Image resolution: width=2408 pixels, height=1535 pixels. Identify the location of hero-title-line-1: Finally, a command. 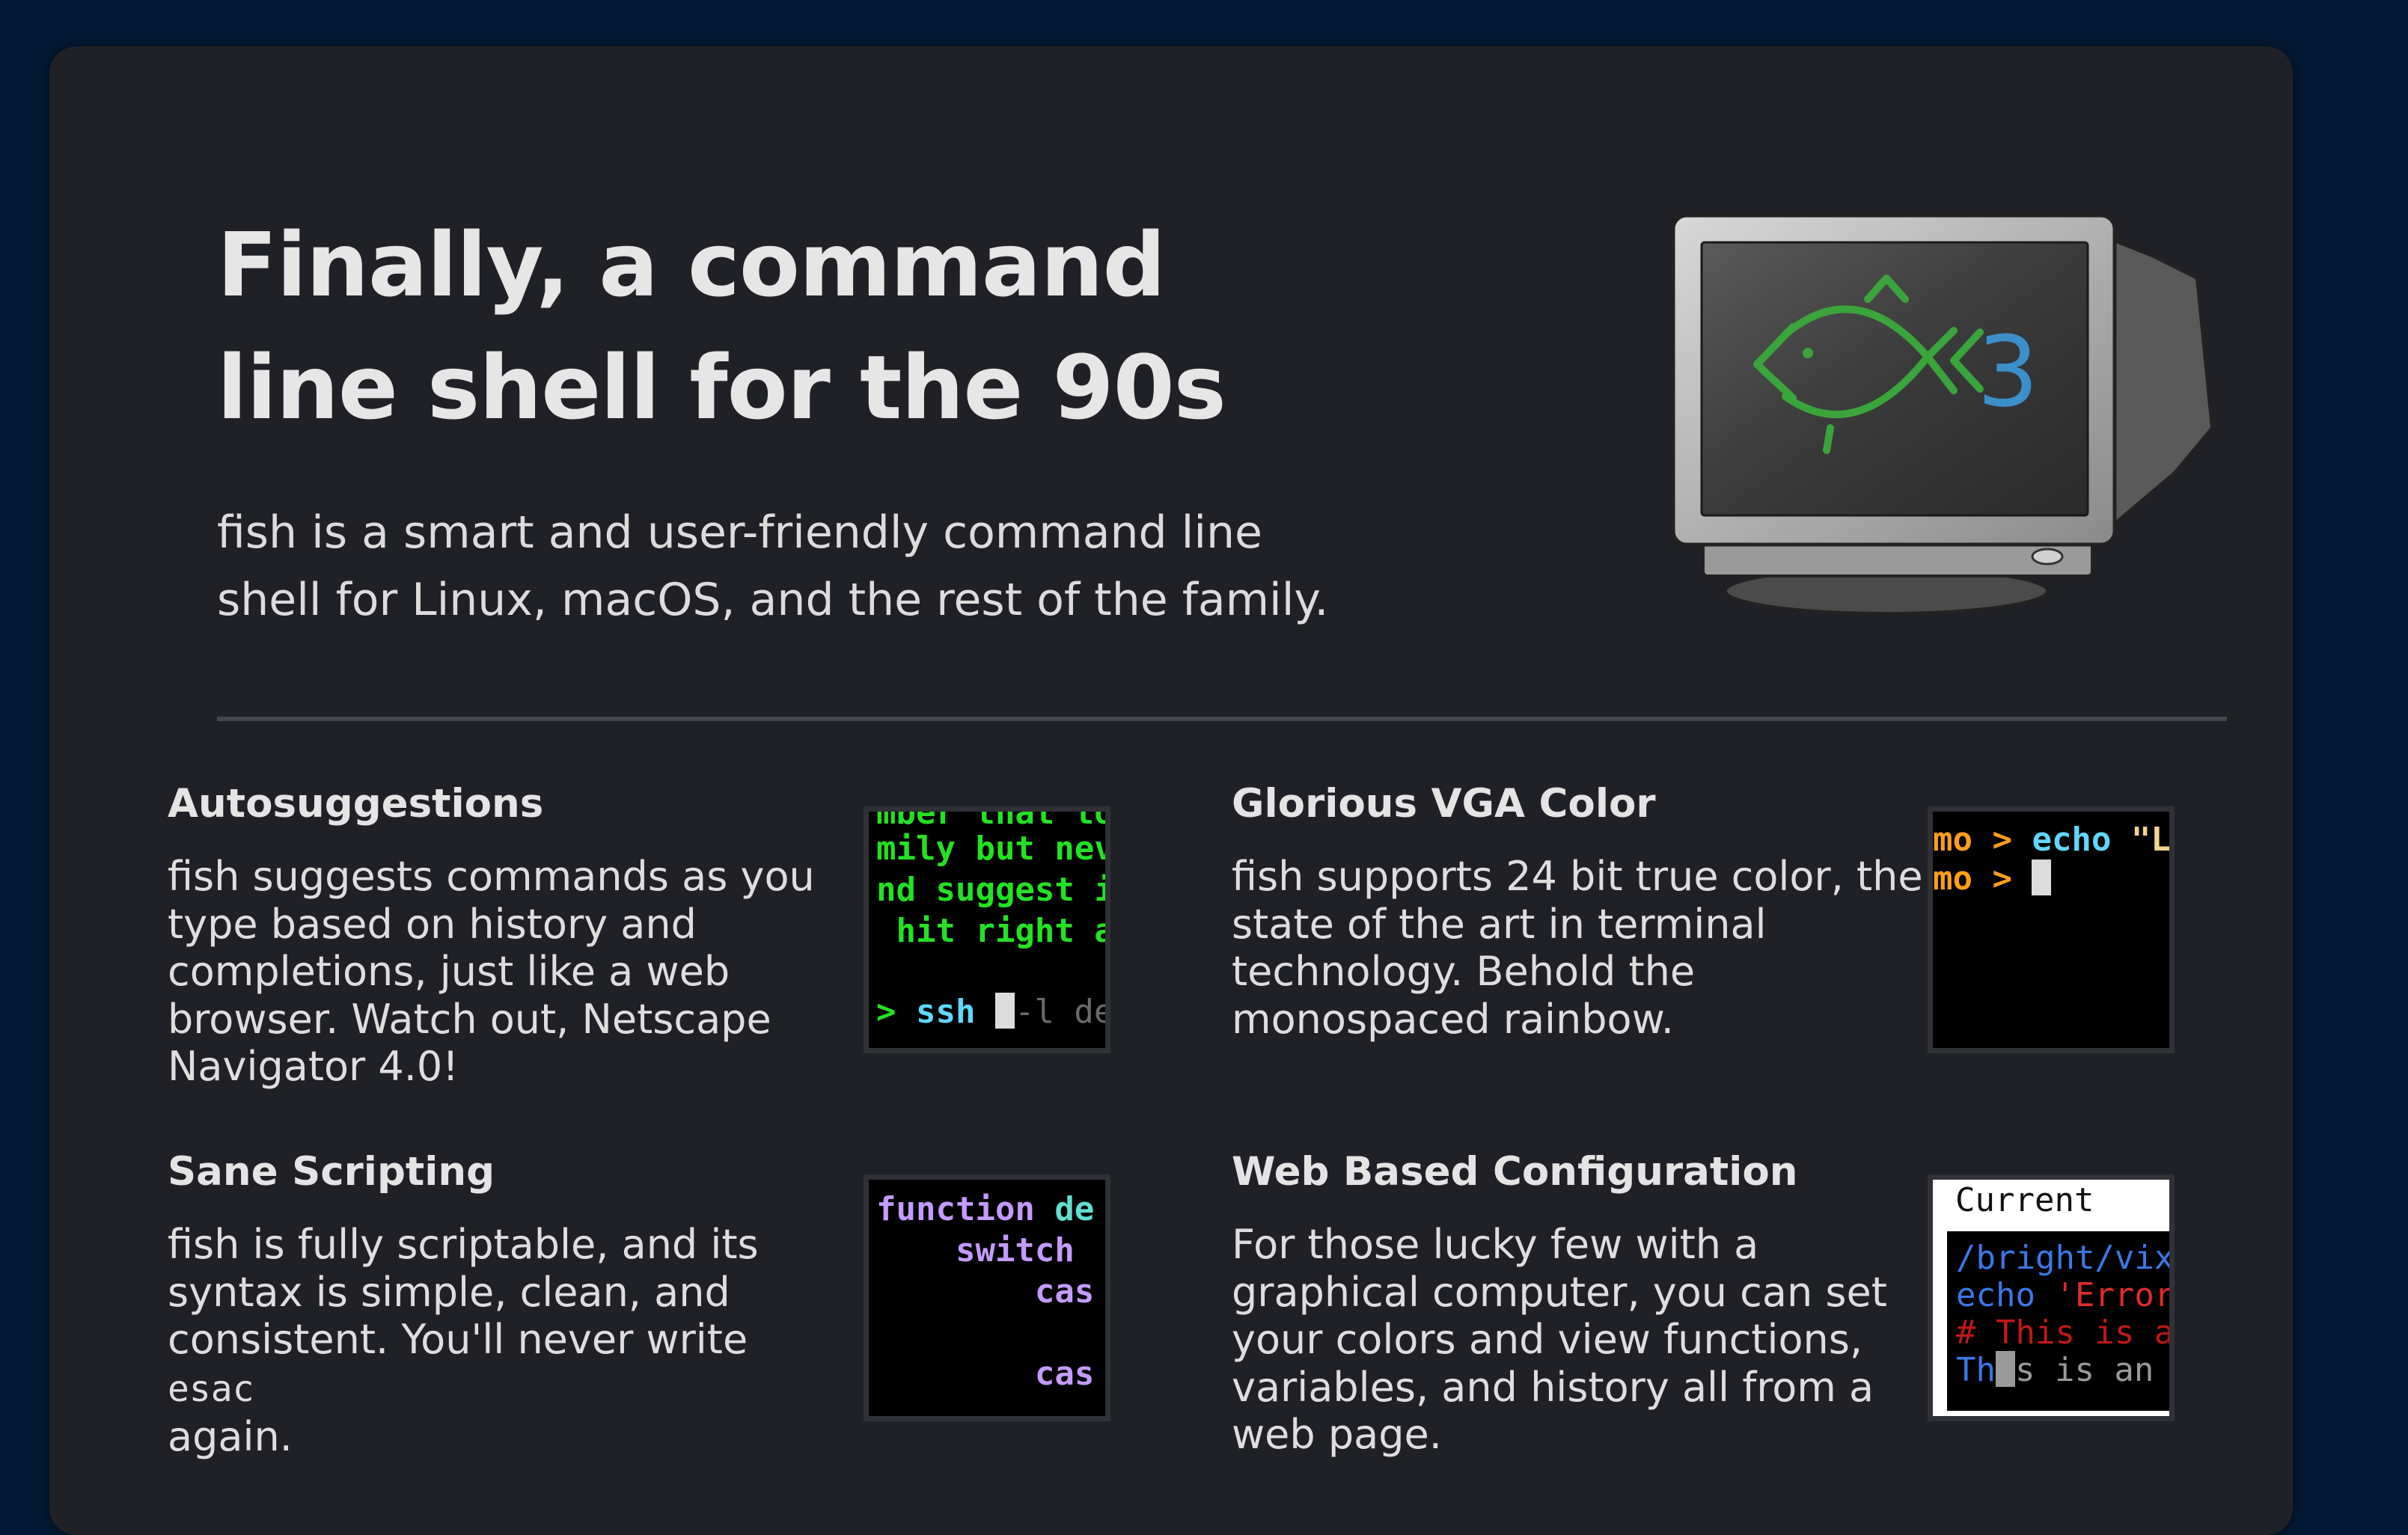
(691, 264).